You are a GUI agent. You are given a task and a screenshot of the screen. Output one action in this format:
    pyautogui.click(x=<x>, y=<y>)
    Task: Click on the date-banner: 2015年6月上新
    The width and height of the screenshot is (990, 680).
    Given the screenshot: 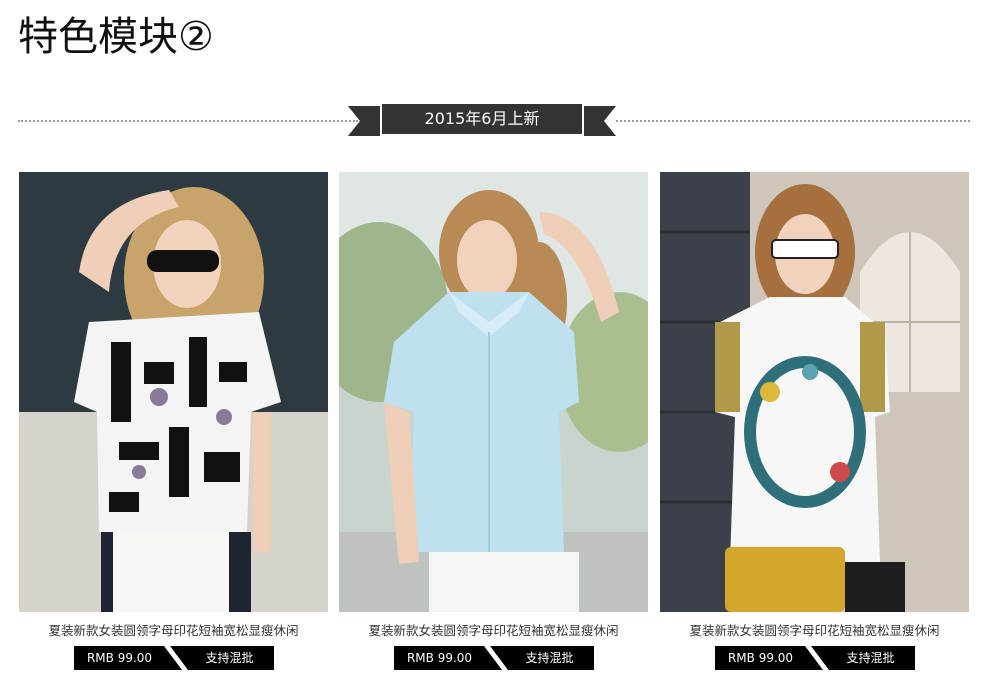 What is the action you would take?
    pyautogui.click(x=494, y=121)
    